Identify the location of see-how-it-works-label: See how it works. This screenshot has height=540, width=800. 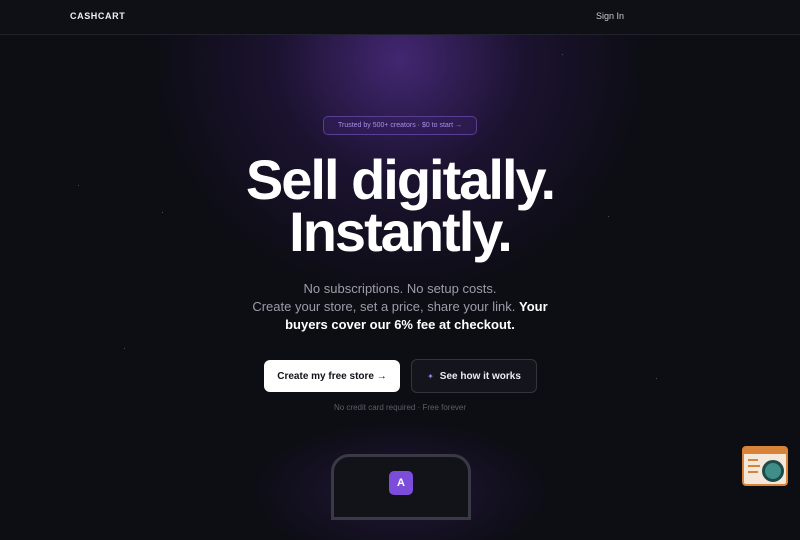
(480, 376).